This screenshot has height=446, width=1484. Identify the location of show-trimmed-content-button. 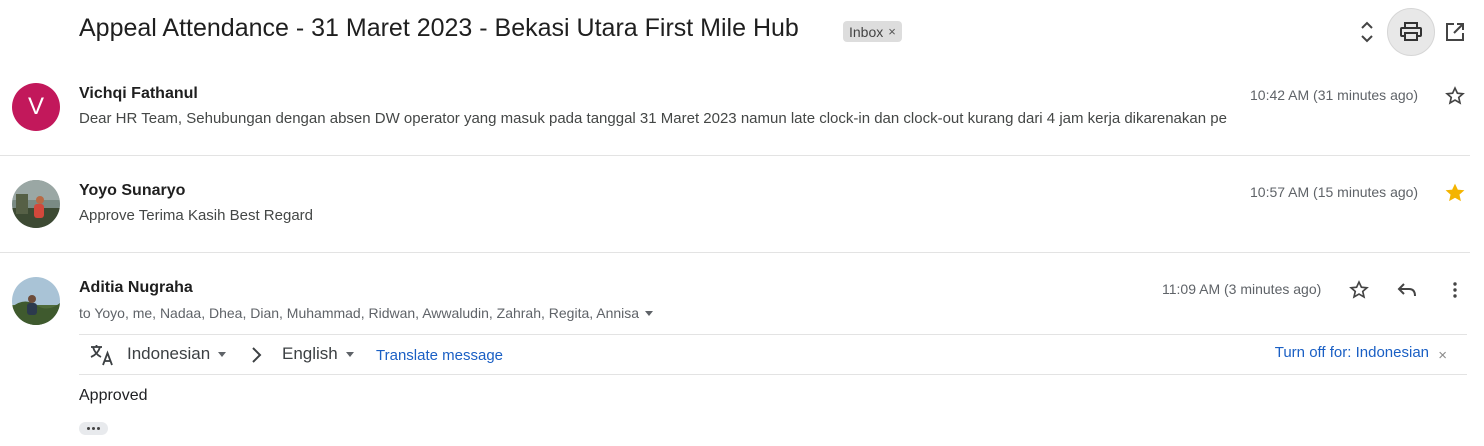
(93, 428).